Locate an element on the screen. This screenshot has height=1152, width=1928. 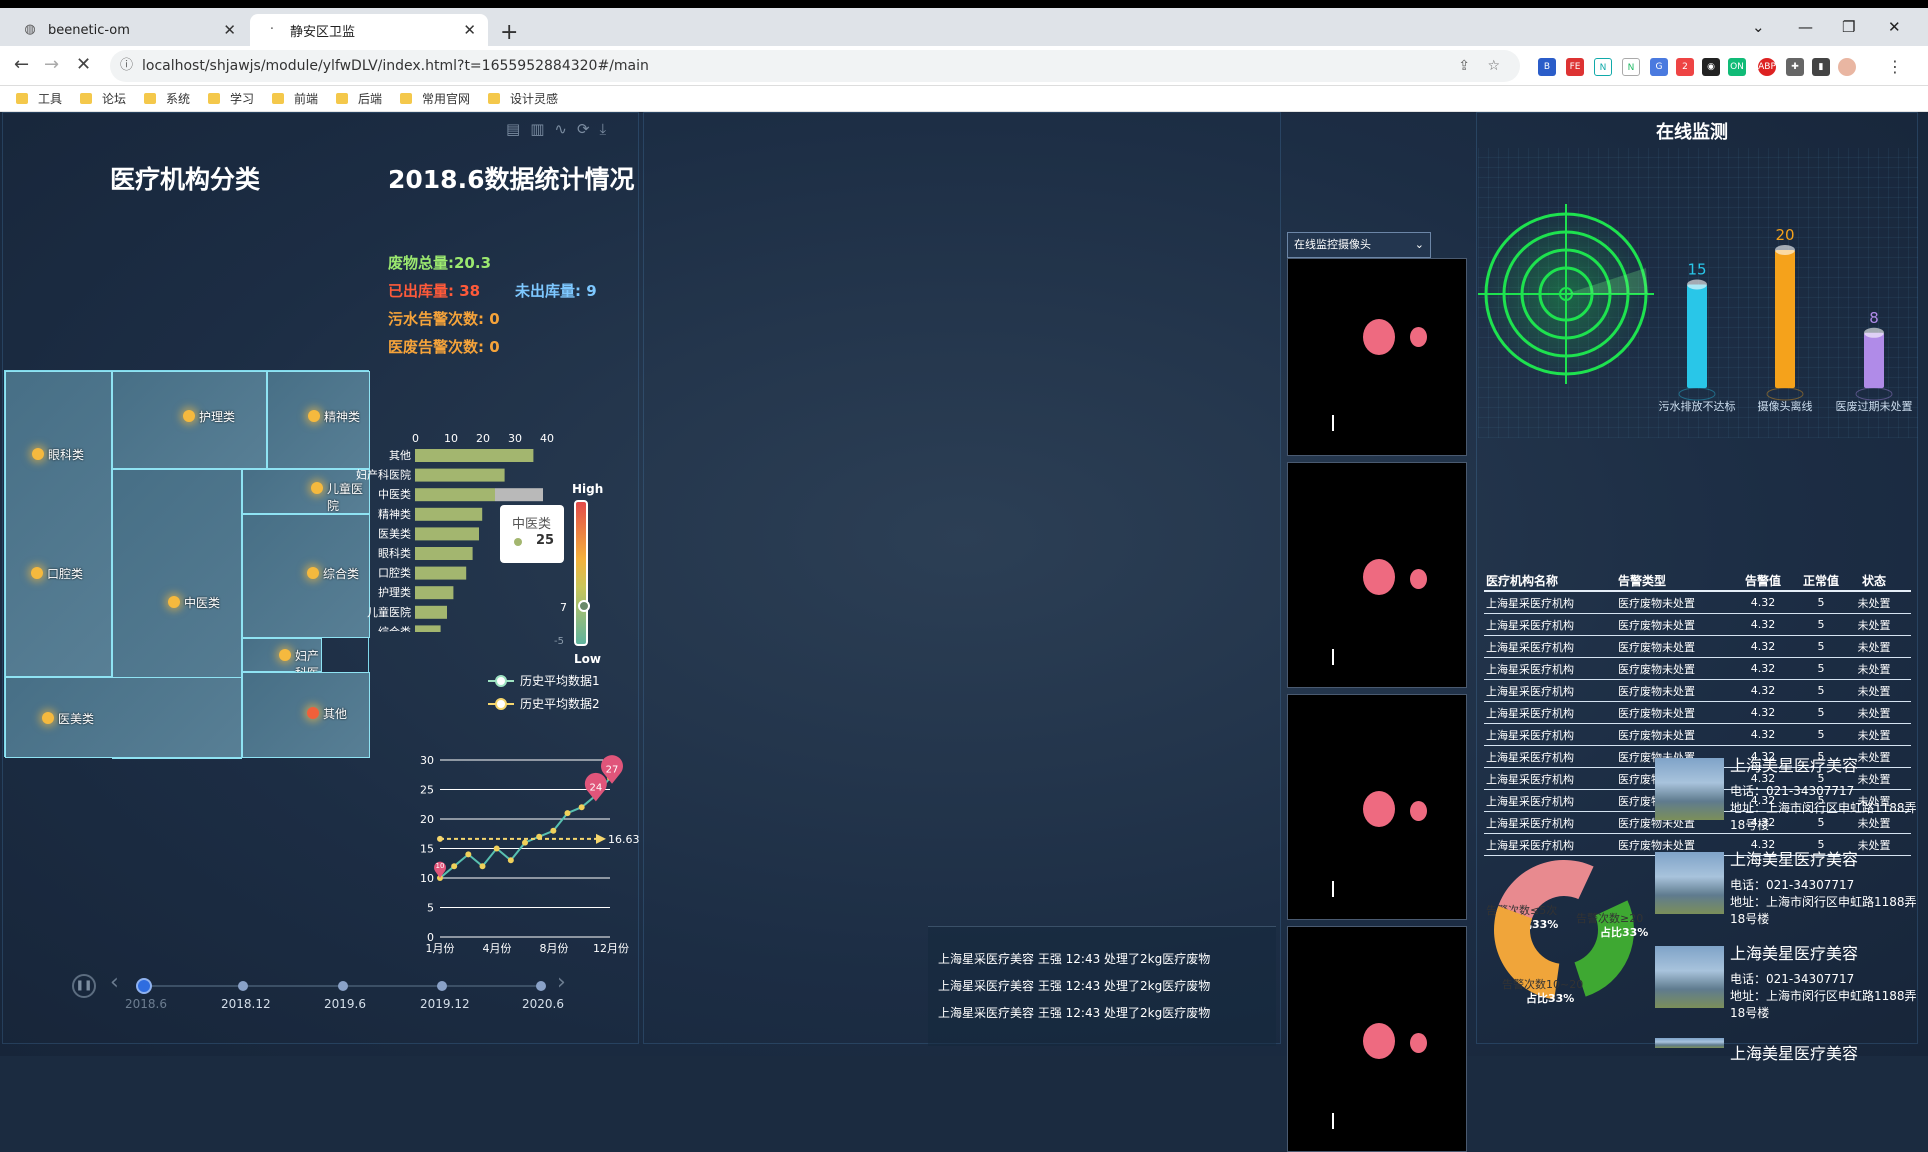
column-header: 状态 is located at coordinates (1874, 580).